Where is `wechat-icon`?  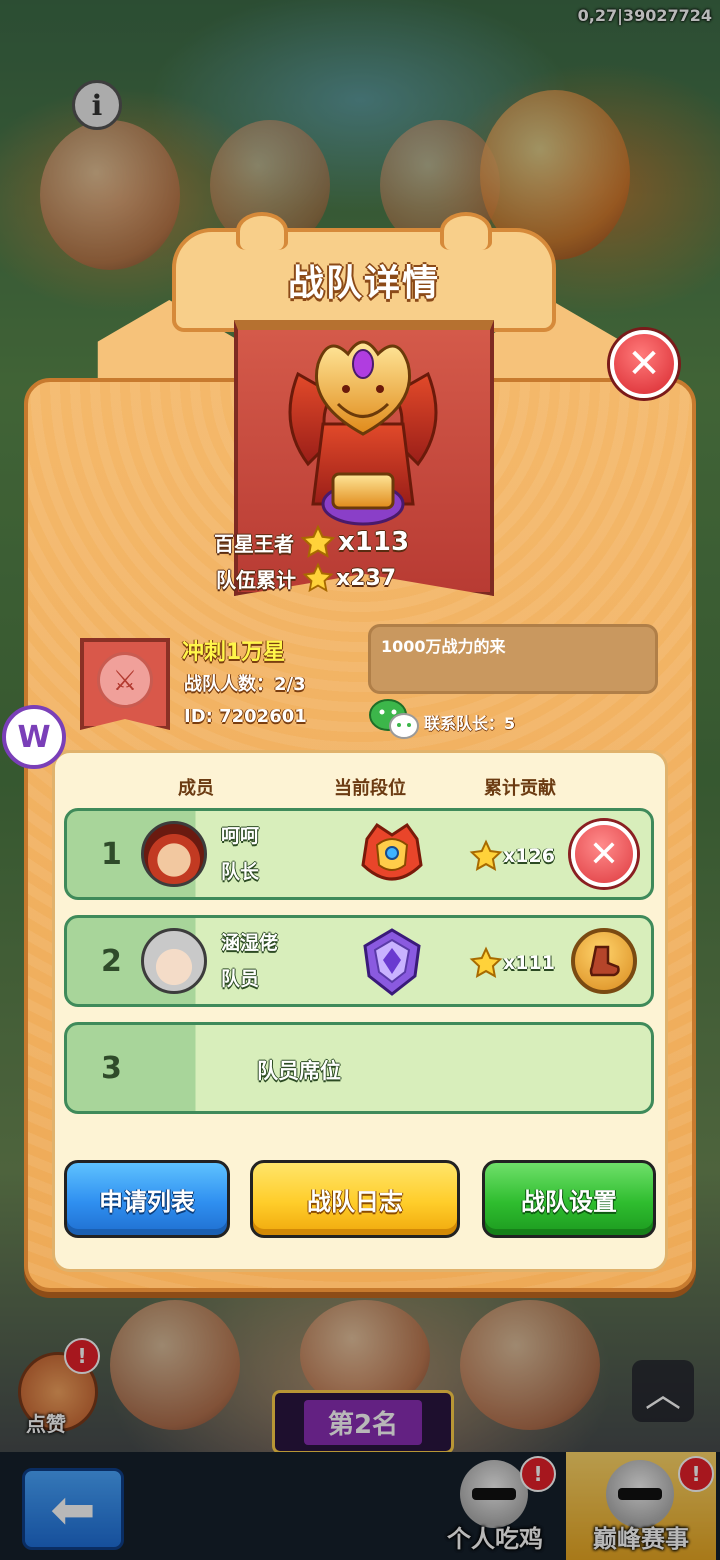
wechat-icon is located at coordinates (394, 719).